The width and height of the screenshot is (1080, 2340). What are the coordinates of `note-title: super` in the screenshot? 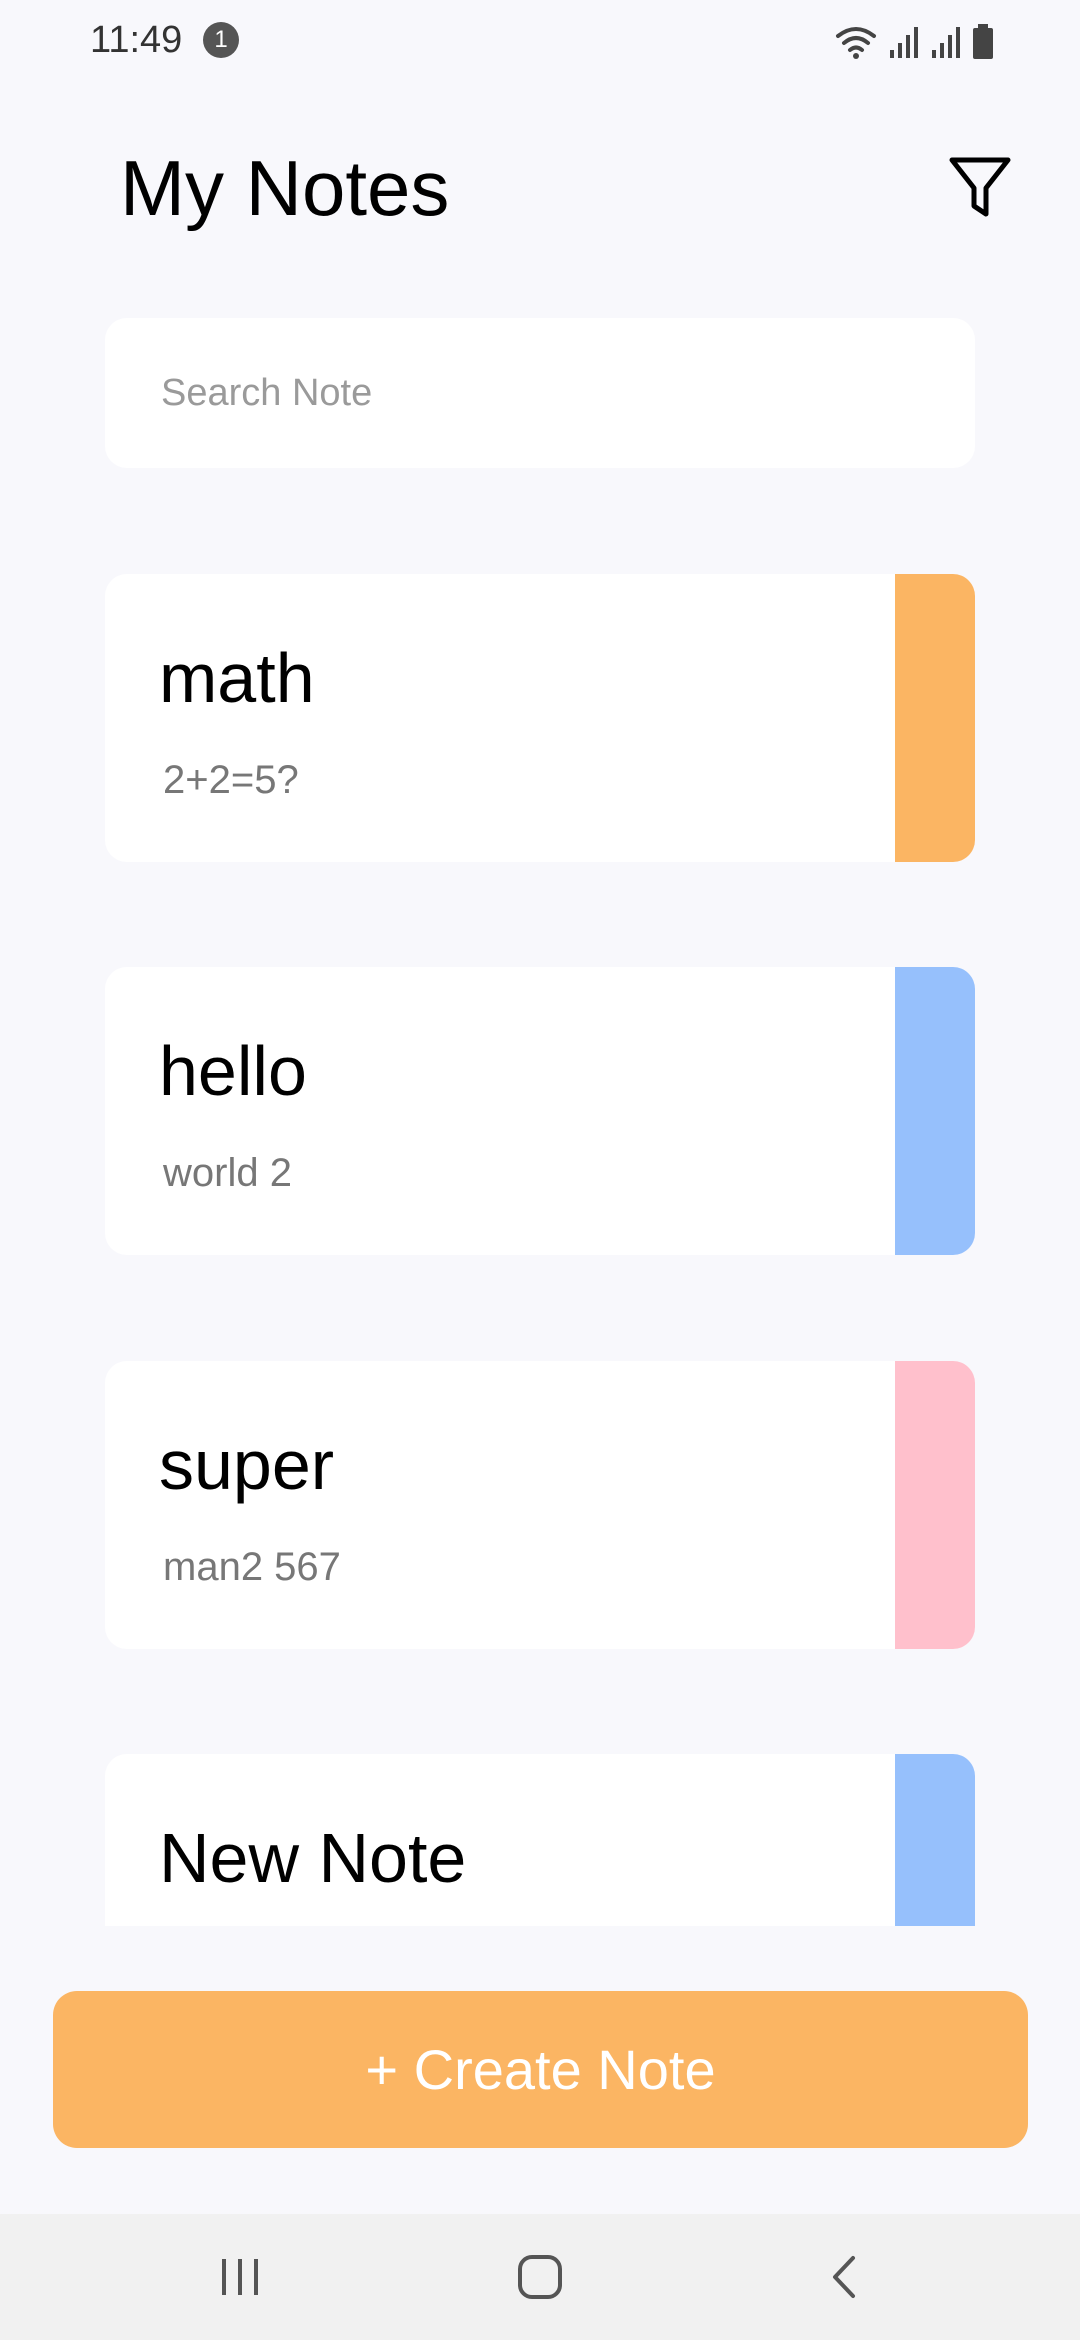 It's located at (247, 1465).